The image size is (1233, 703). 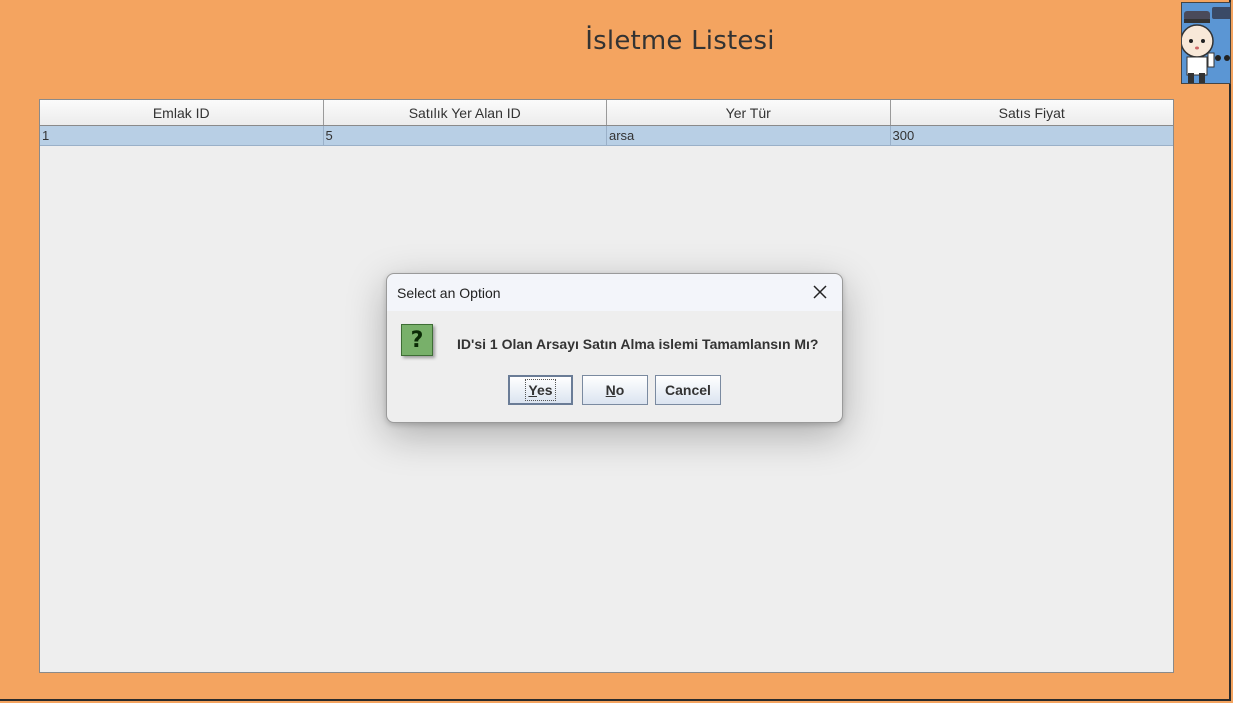 What do you see at coordinates (182, 135) in the screenshot?
I see `table-cell: 1` at bounding box center [182, 135].